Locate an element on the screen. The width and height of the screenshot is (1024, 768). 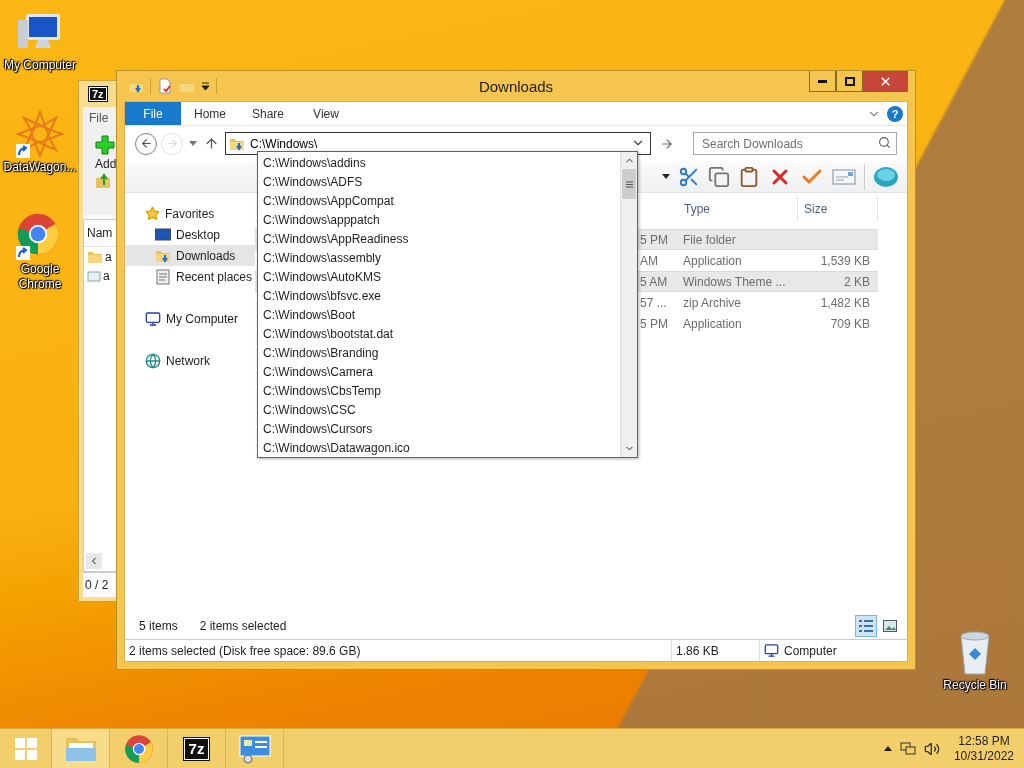
close-icon is located at coordinates (885, 81).